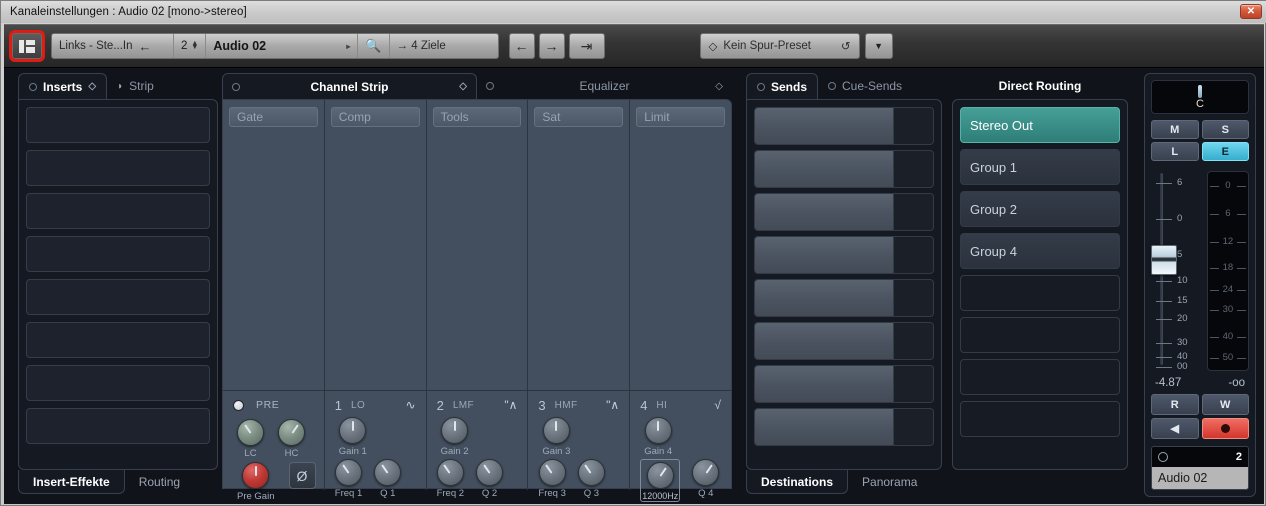  I want to click on eq-freq-knob-wrap: Freq 3, so click(552, 479).